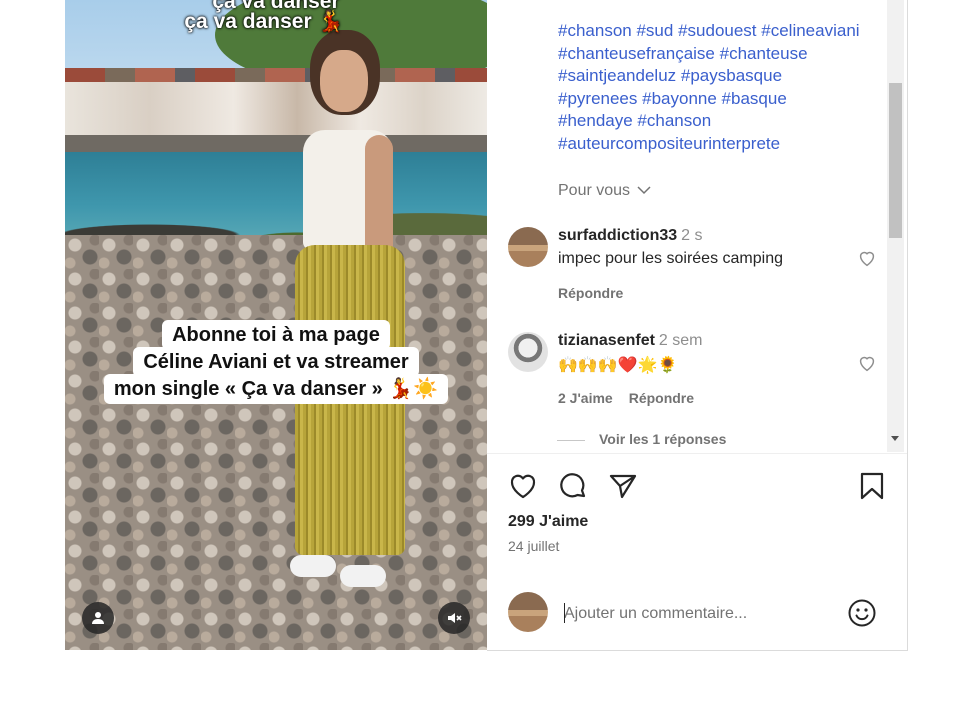 The image size is (964, 704). Describe the element at coordinates (585, 398) in the screenshot. I see `comment-likes-count: 2 J'aime` at that location.